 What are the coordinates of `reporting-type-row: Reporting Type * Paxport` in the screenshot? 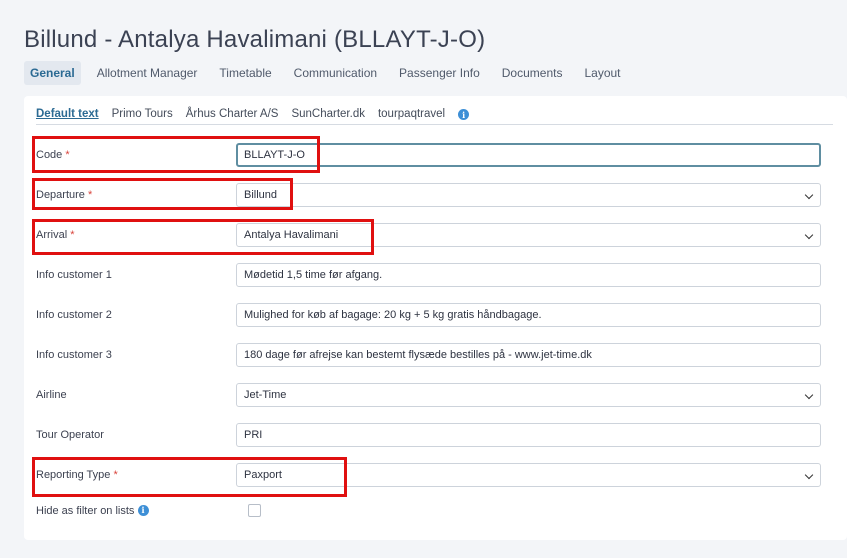 It's located at (434, 475).